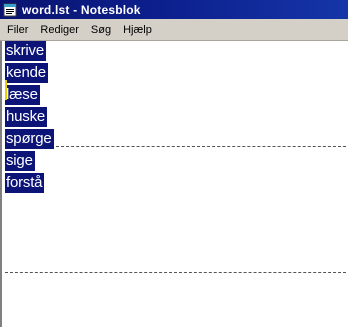  I want to click on menu-hjaelp: Hjælp, so click(137, 30).